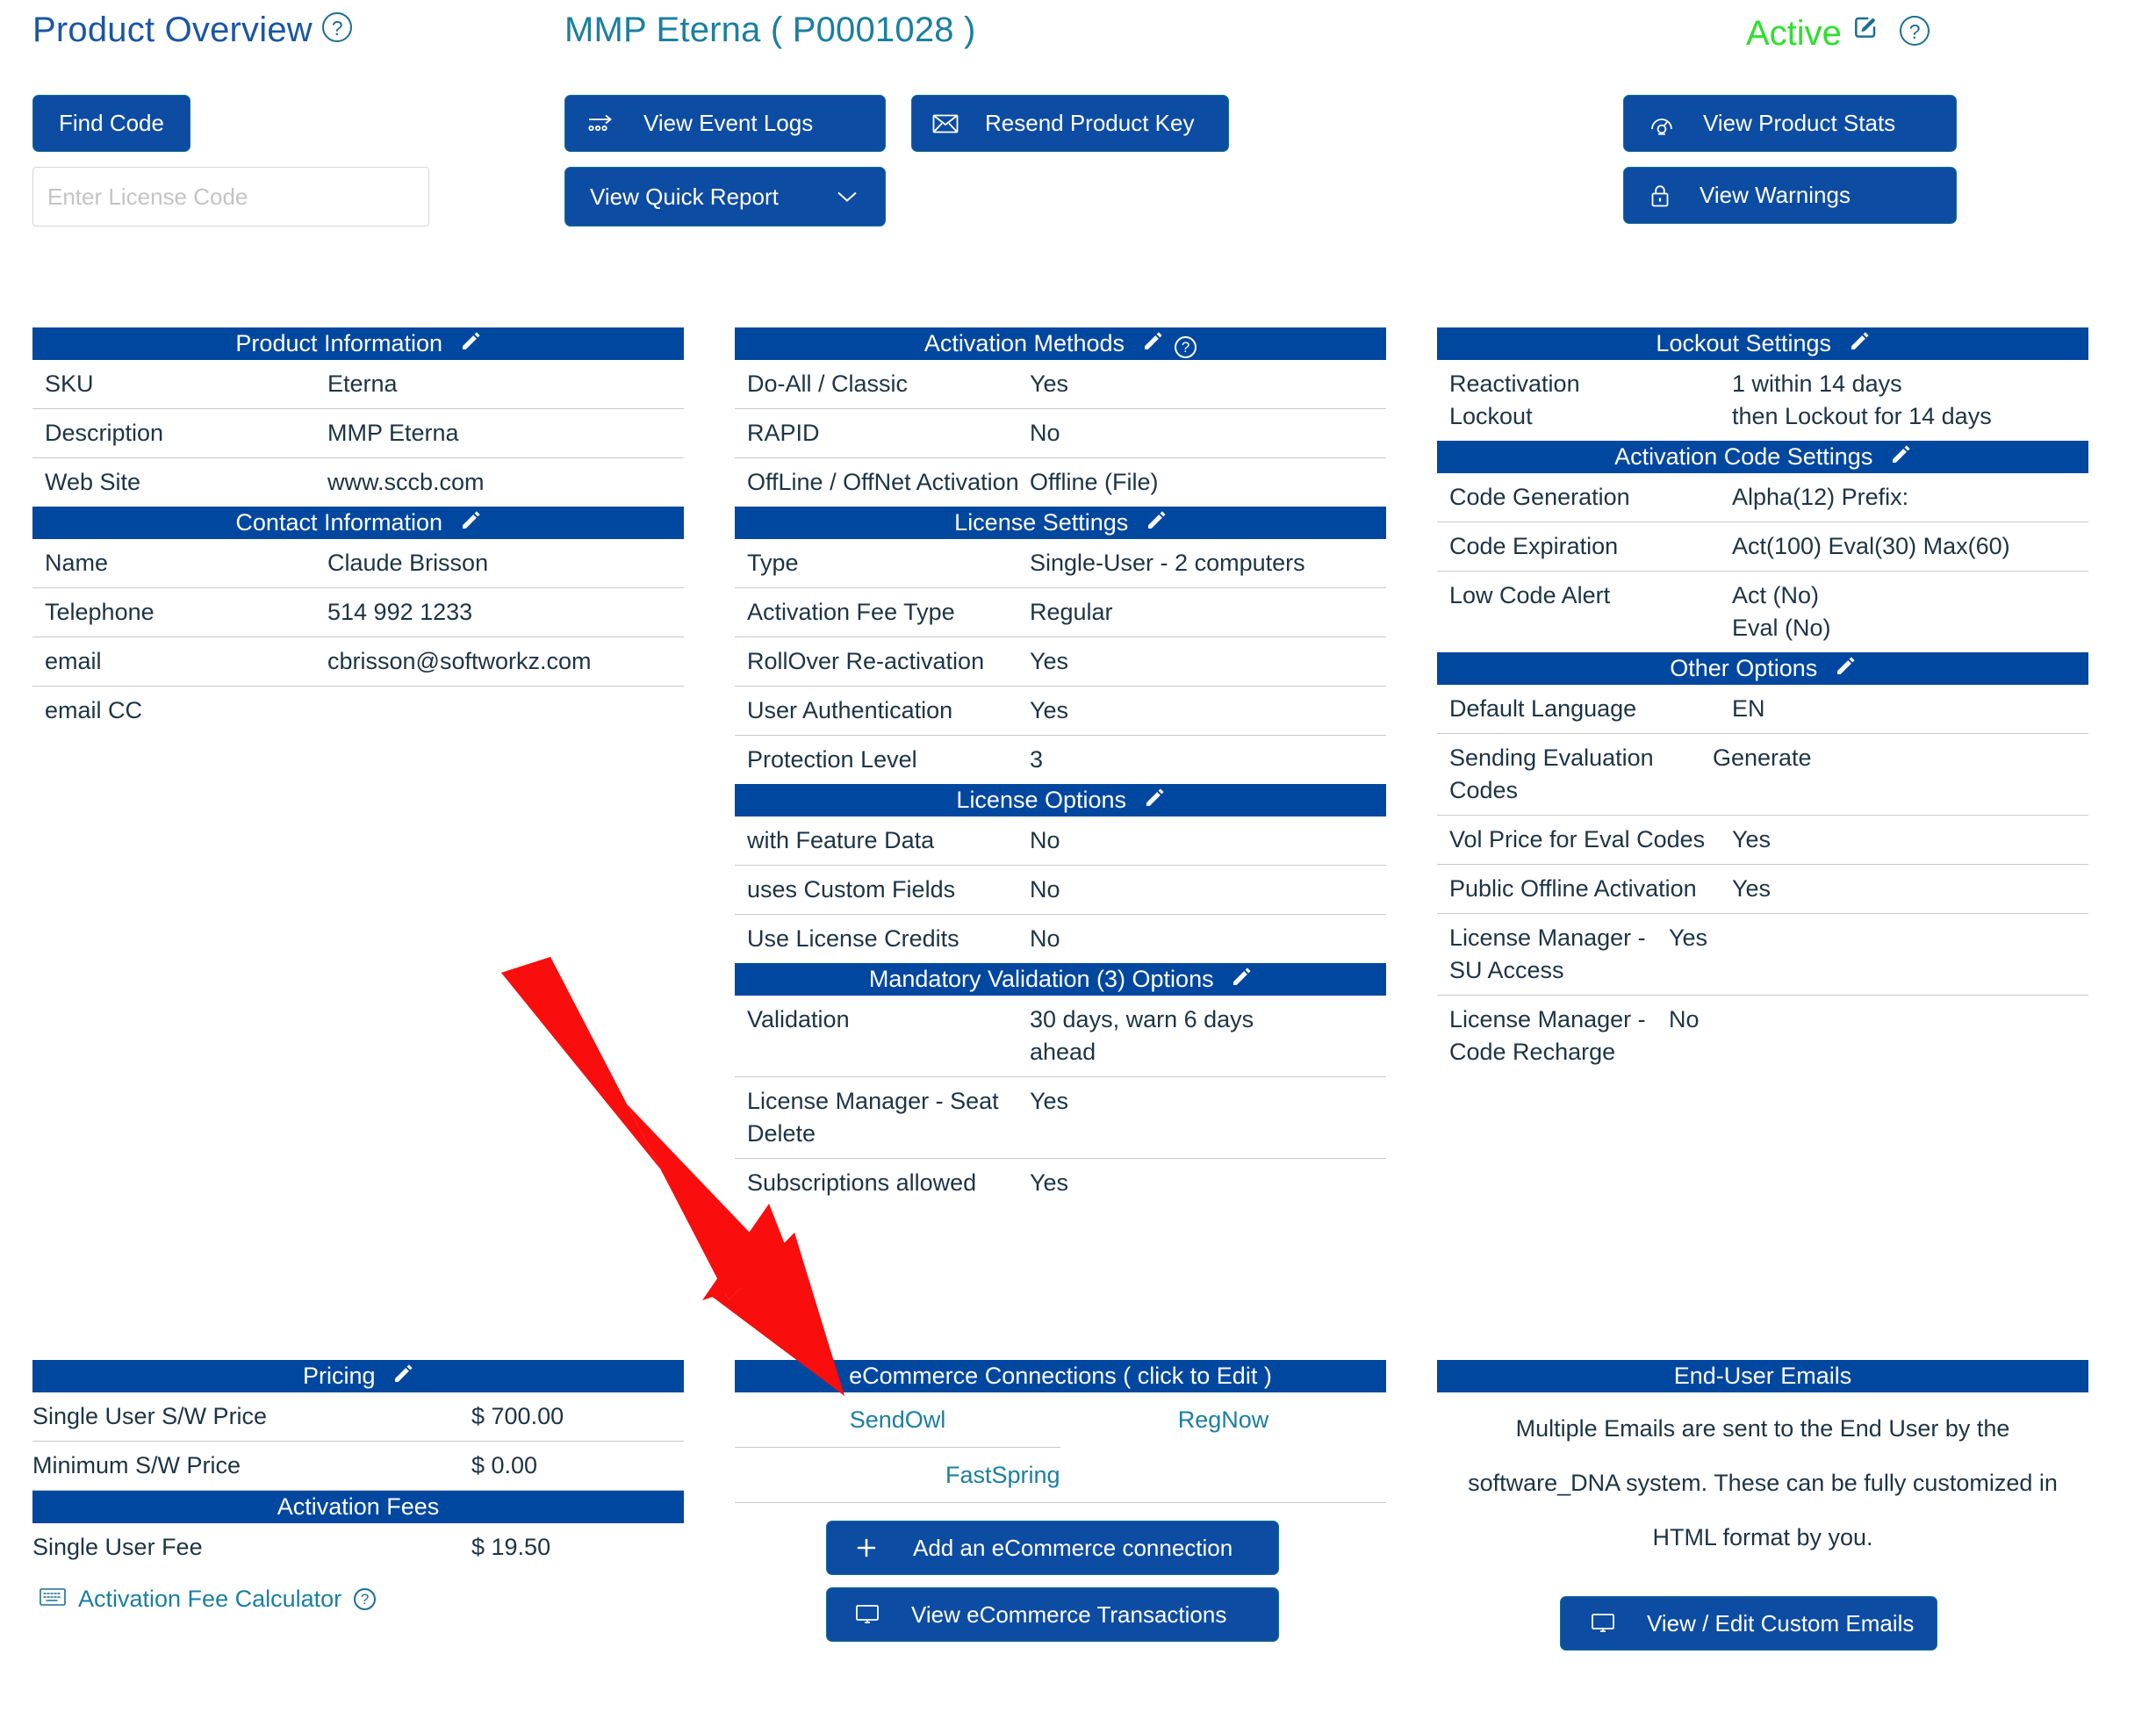  I want to click on gauge-icon, so click(1662, 123).